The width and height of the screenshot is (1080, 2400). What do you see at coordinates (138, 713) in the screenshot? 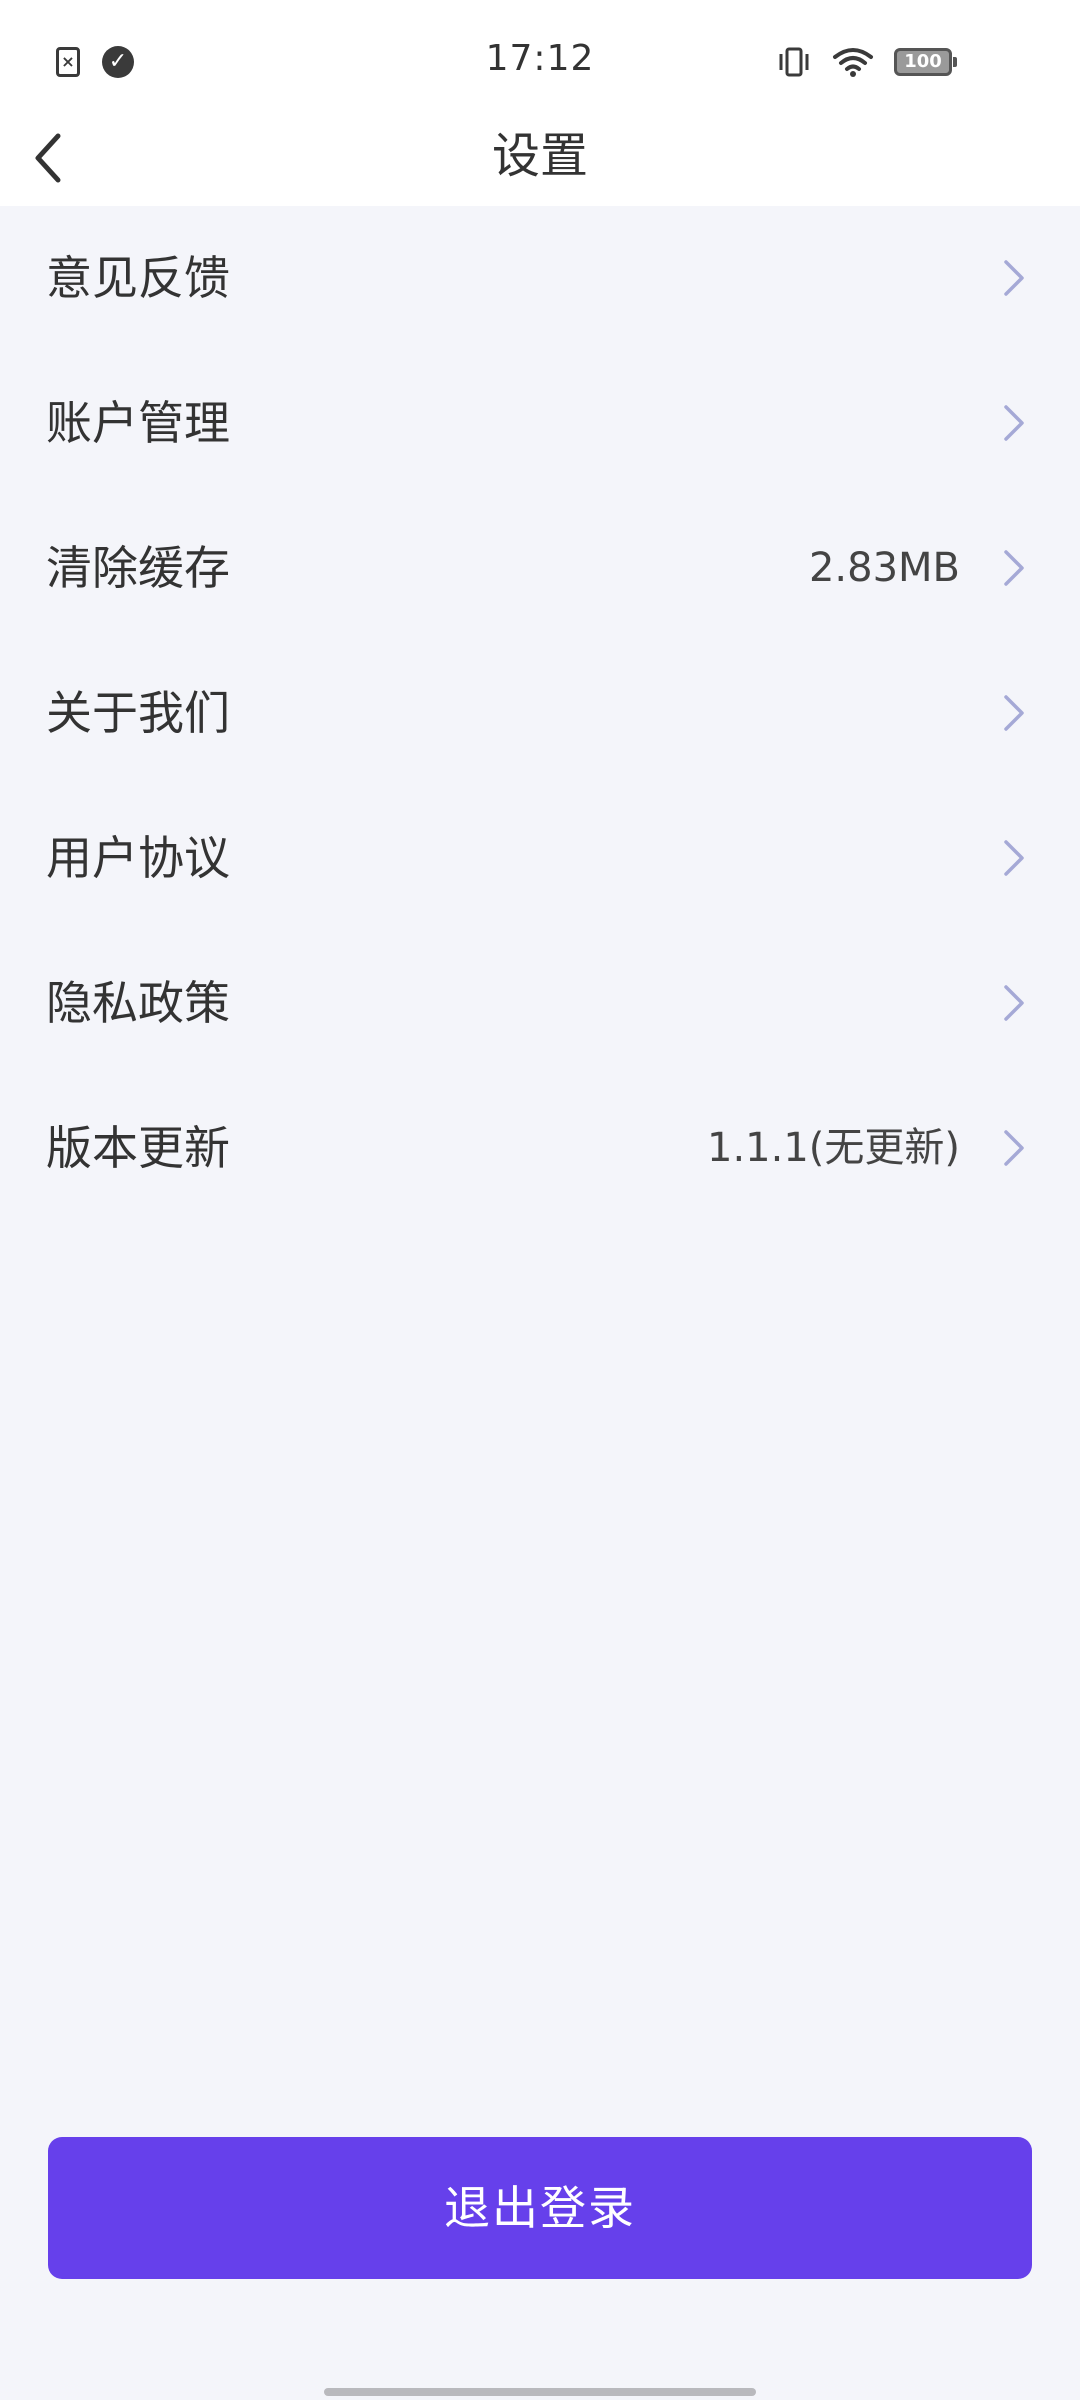
I see `menu-item-label: 关于我们` at bounding box center [138, 713].